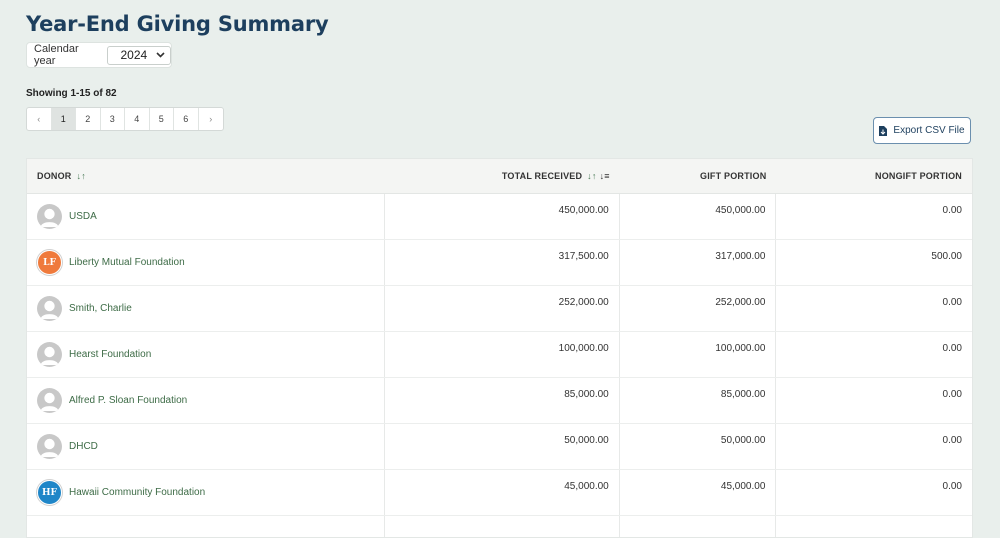 The height and width of the screenshot is (538, 1000). I want to click on calendar-year-value: 2024, so click(134, 55).